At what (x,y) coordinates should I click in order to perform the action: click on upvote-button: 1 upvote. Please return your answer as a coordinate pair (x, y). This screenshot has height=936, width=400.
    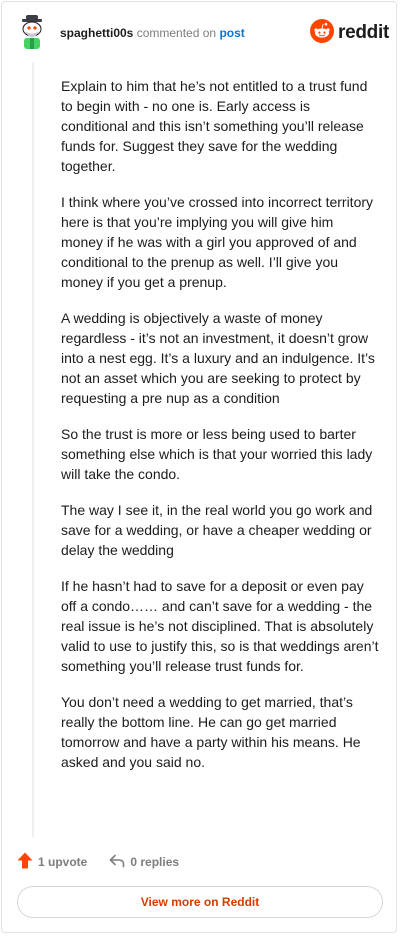
    Looking at the image, I should click on (52, 862).